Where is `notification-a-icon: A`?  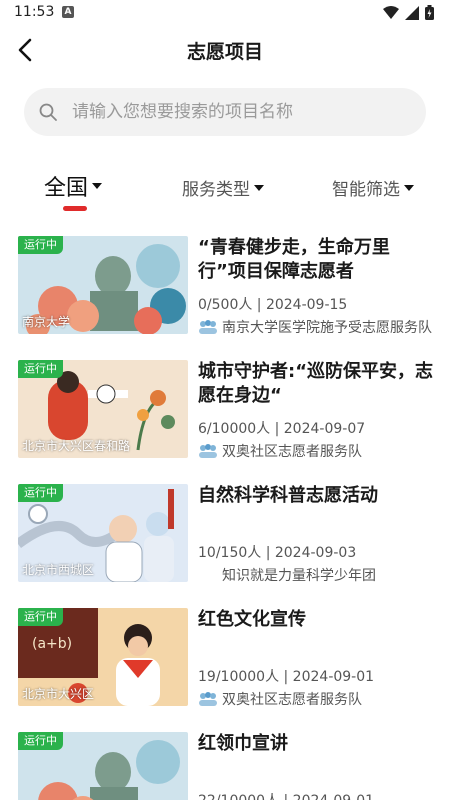
notification-a-icon: A is located at coordinates (68, 12).